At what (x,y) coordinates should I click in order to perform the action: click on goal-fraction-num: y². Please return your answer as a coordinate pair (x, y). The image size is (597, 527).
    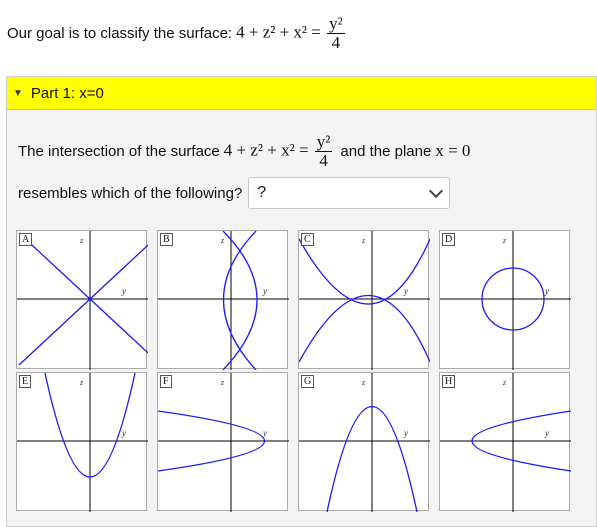
    Looking at the image, I should click on (336, 23).